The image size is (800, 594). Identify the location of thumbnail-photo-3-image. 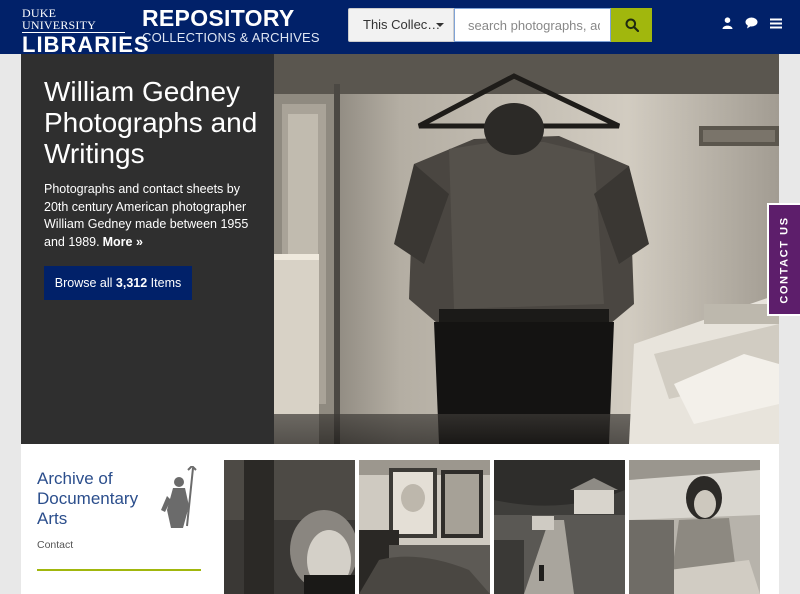
(559, 527).